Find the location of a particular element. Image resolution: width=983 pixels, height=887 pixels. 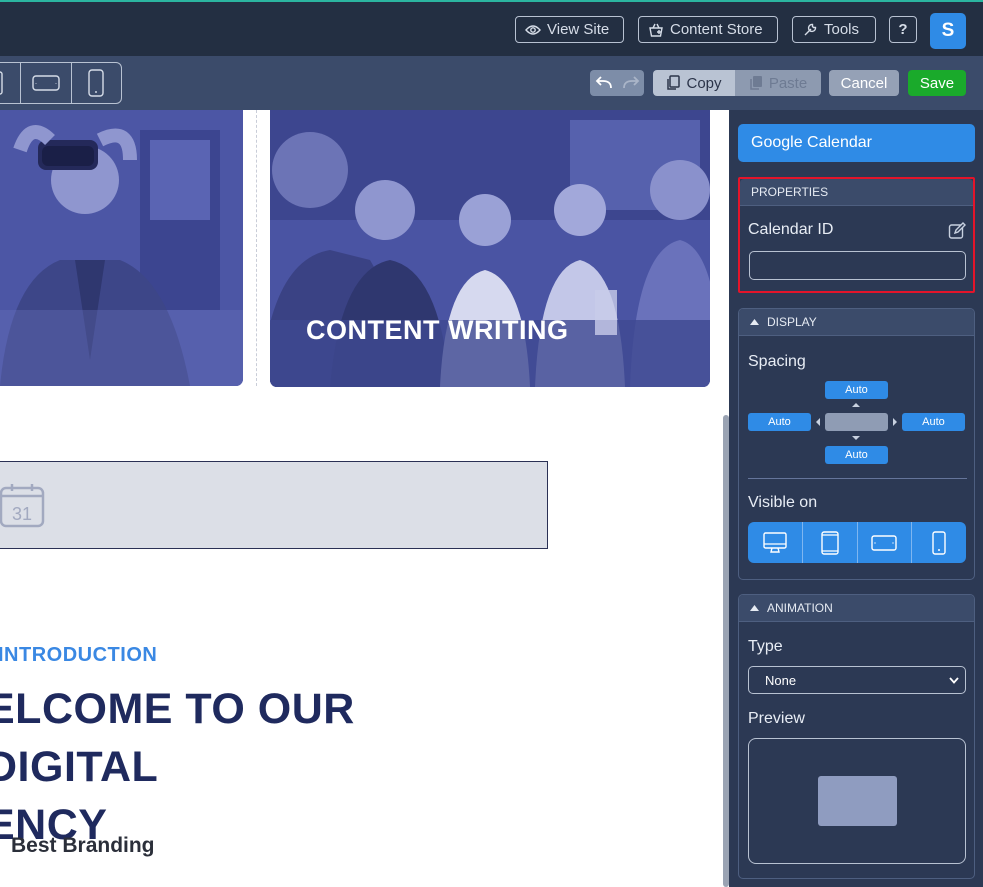

tools-button: Tools is located at coordinates (834, 29).